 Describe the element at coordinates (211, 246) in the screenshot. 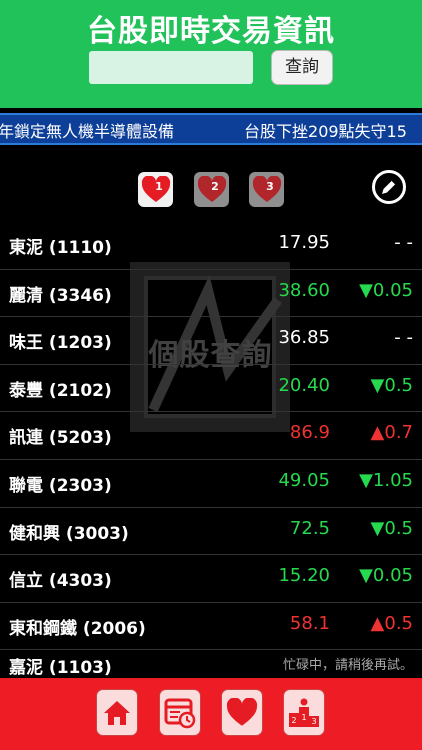

I see `stock-row: 東泥 (1110) 17.95 - -` at that location.